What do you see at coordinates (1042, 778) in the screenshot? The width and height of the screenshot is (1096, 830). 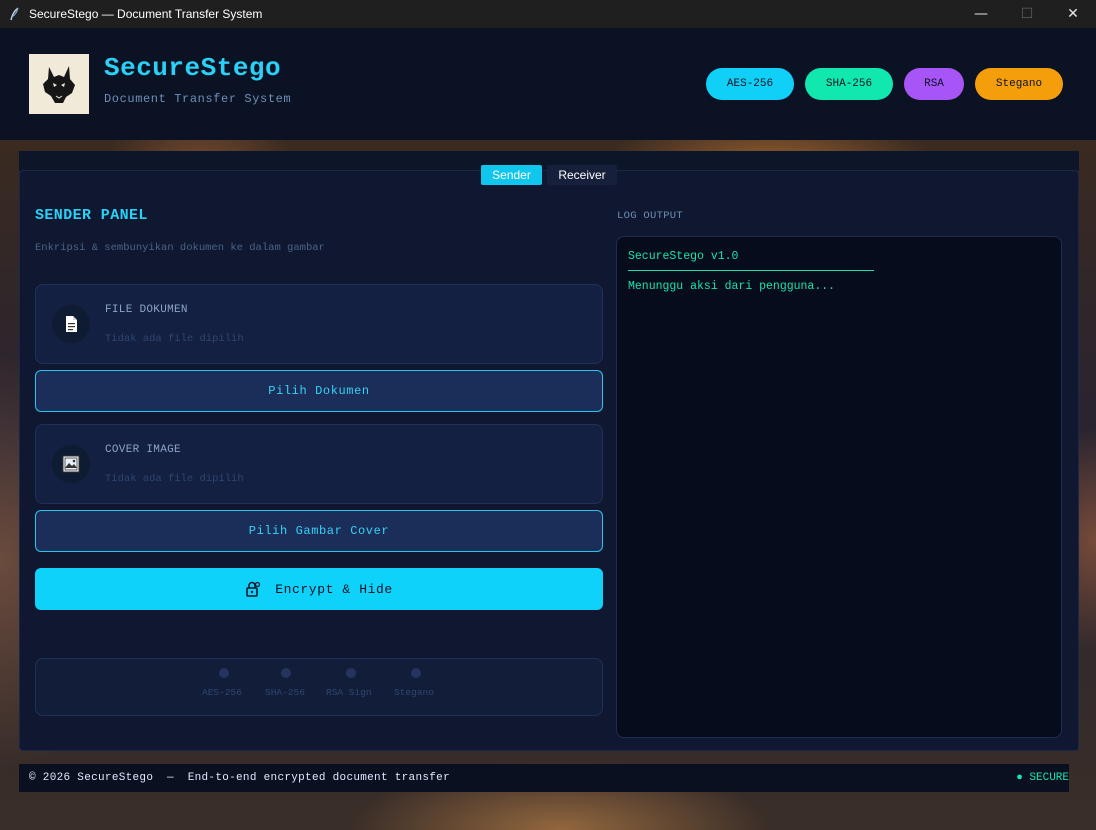 I see `secure-status: ● SECURE` at bounding box center [1042, 778].